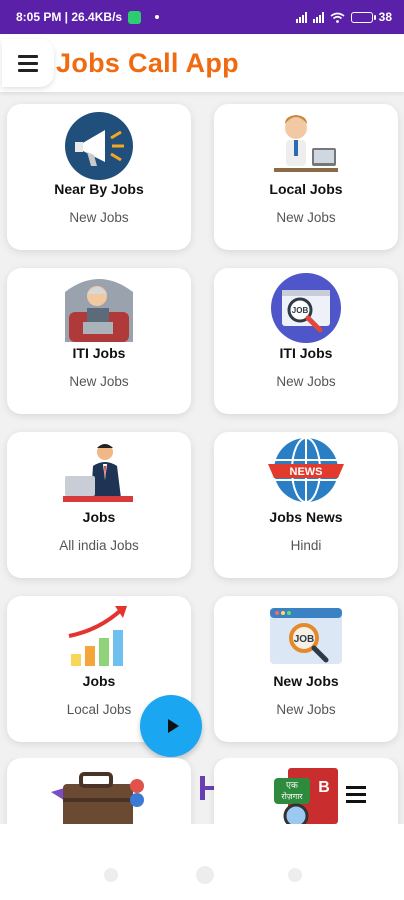 This screenshot has height=900, width=404. What do you see at coordinates (202, 862) in the screenshot?
I see `system-nav-bar` at bounding box center [202, 862].